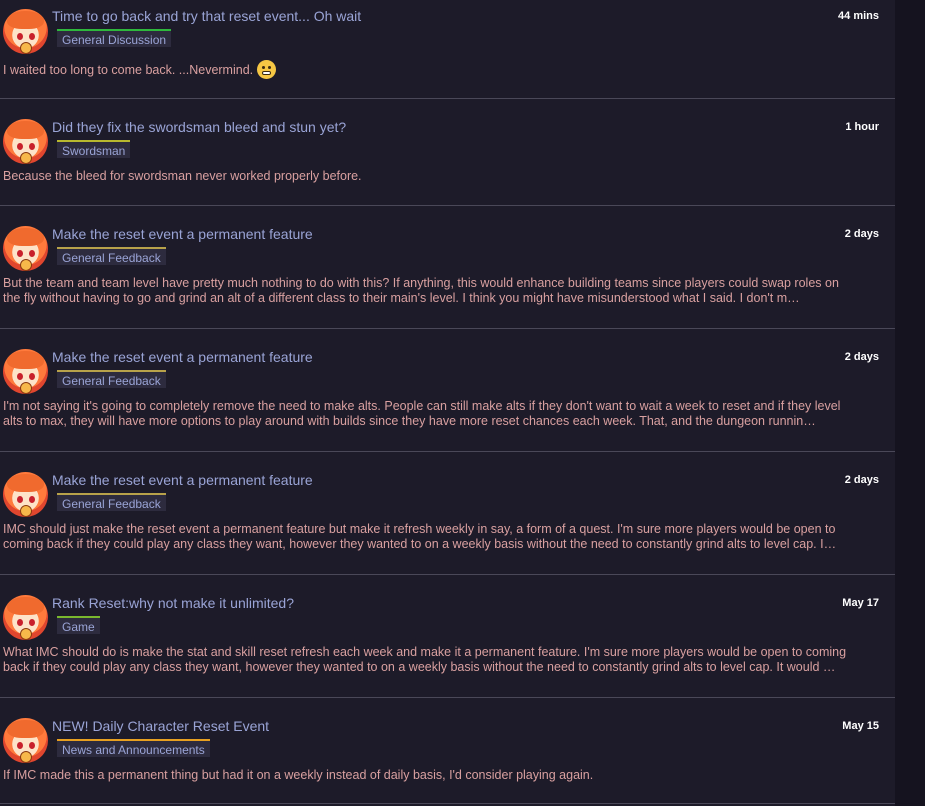 The image size is (925, 806). What do you see at coordinates (858, 16) in the screenshot?
I see `post-timestamp: 44 mins` at bounding box center [858, 16].